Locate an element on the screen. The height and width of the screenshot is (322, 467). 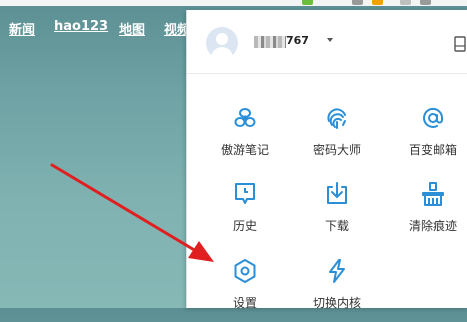
toolbar-icons is located at coordinates (378, 3).